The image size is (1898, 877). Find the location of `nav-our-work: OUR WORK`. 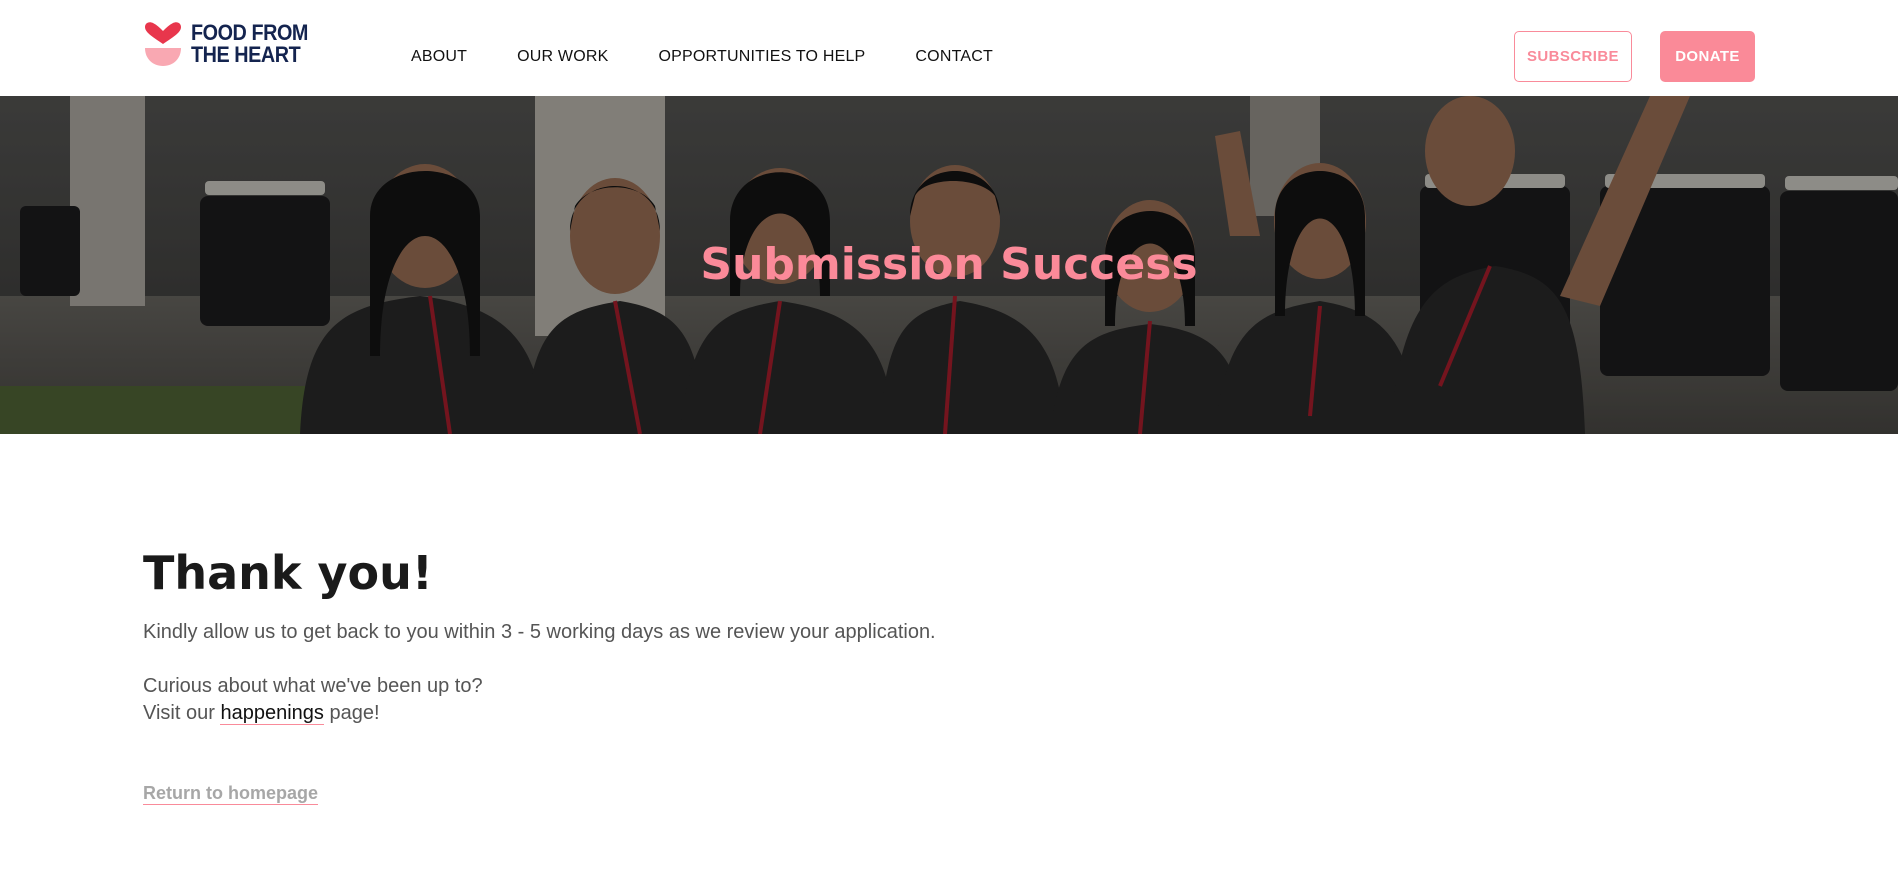

nav-our-work: OUR WORK is located at coordinates (562, 57).